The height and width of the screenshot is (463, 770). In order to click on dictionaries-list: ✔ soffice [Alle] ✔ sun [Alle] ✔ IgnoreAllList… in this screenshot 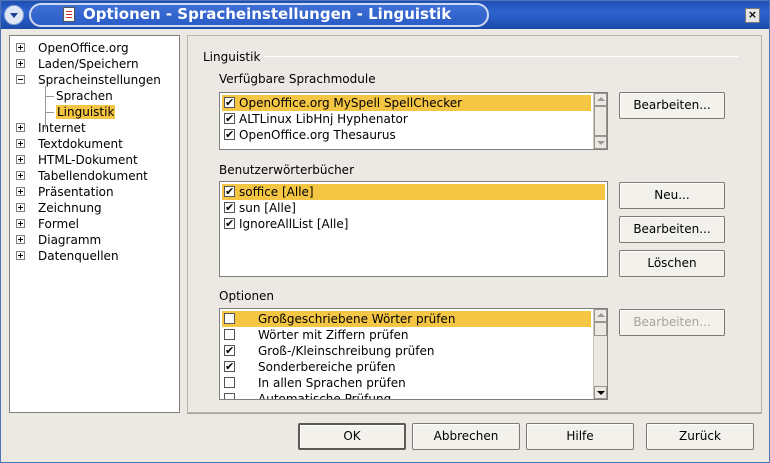, I will do `click(413, 229)`.